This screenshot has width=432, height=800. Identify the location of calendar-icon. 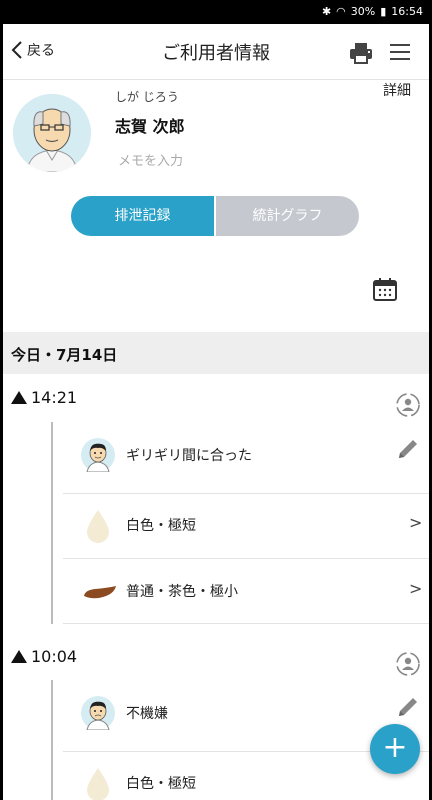
(385, 289).